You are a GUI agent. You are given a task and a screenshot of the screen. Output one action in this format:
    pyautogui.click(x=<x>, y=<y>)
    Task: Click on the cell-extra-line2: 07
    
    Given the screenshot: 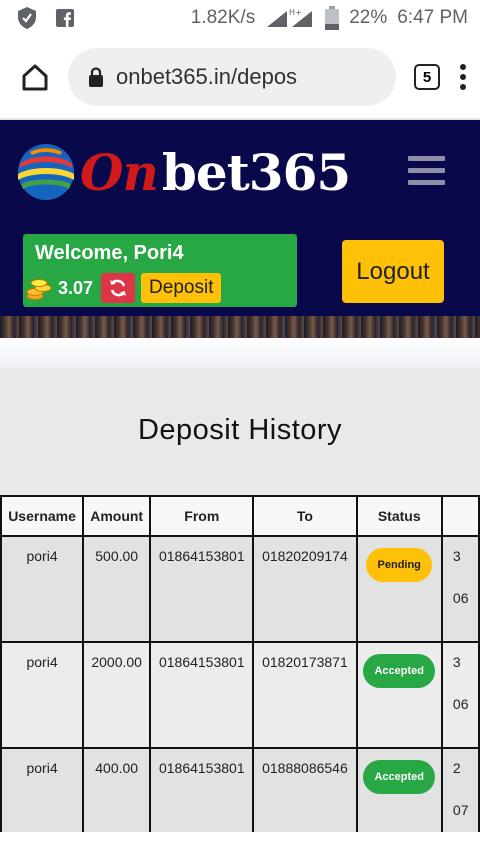 What is the action you would take?
    pyautogui.click(x=460, y=810)
    